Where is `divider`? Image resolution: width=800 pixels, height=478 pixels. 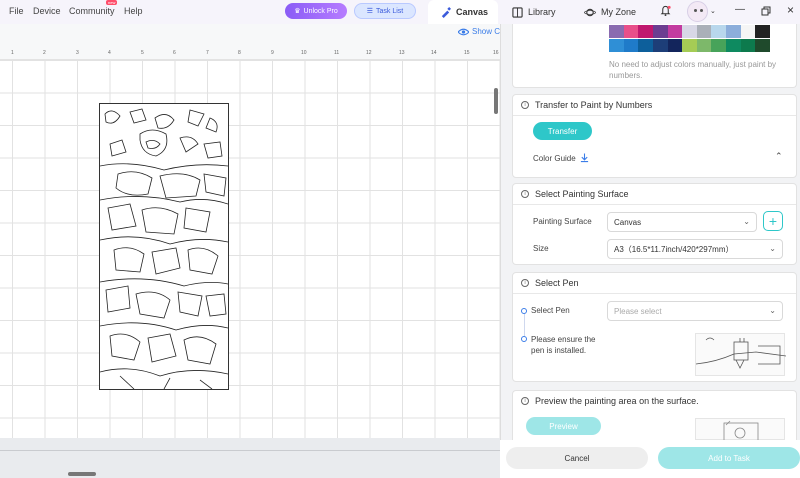
divider is located at coordinates (654, 115).